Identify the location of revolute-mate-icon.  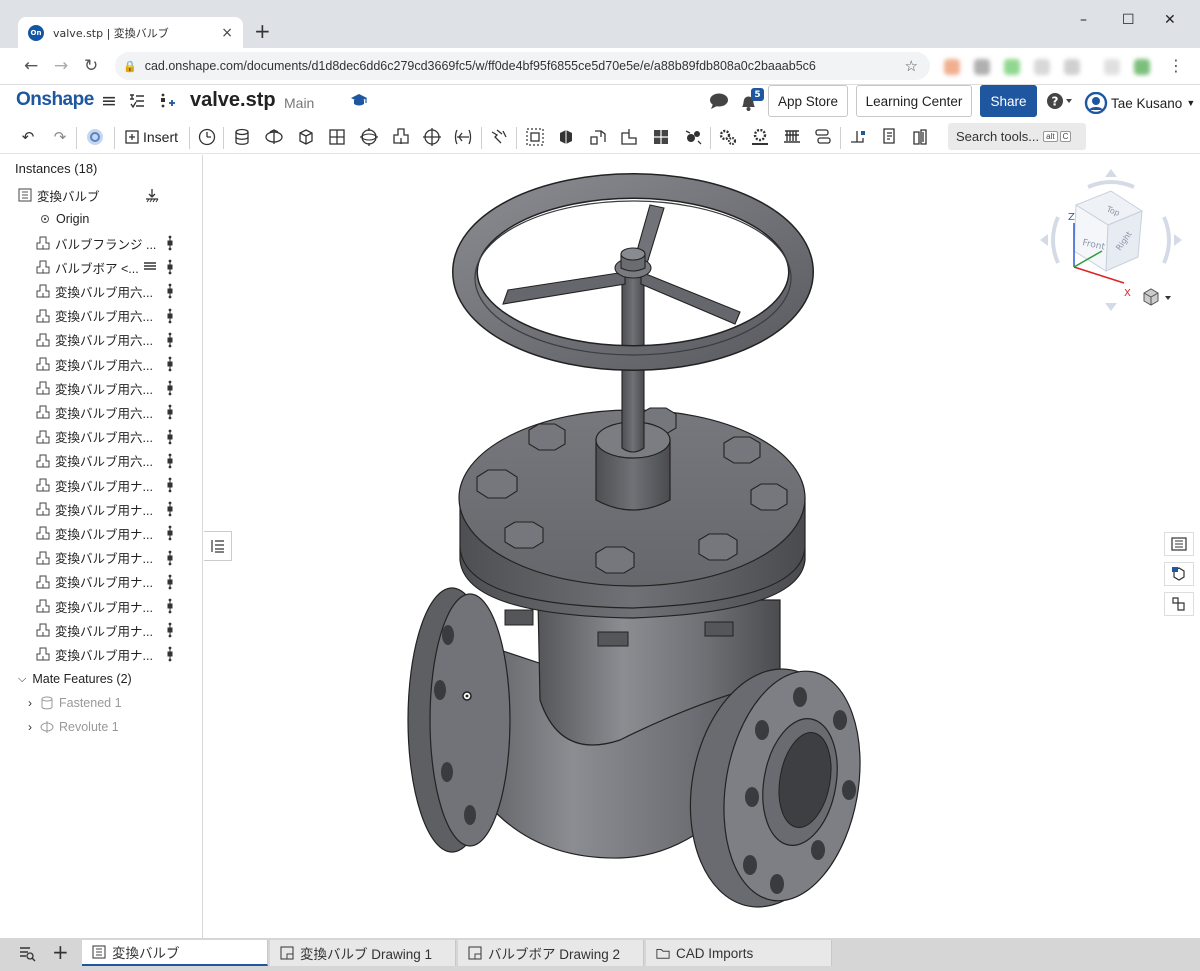
(274, 137).